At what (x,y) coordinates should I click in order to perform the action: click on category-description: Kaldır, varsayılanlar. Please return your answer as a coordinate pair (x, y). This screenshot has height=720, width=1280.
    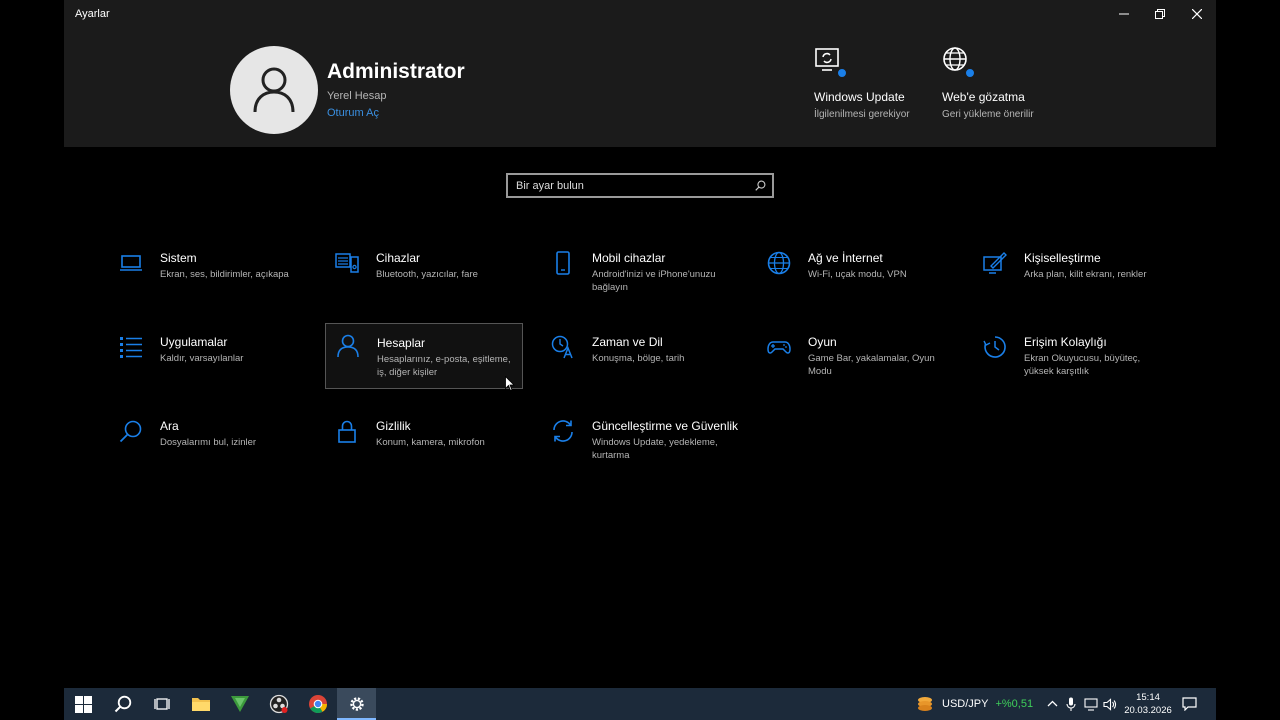
    Looking at the image, I should click on (202, 358).